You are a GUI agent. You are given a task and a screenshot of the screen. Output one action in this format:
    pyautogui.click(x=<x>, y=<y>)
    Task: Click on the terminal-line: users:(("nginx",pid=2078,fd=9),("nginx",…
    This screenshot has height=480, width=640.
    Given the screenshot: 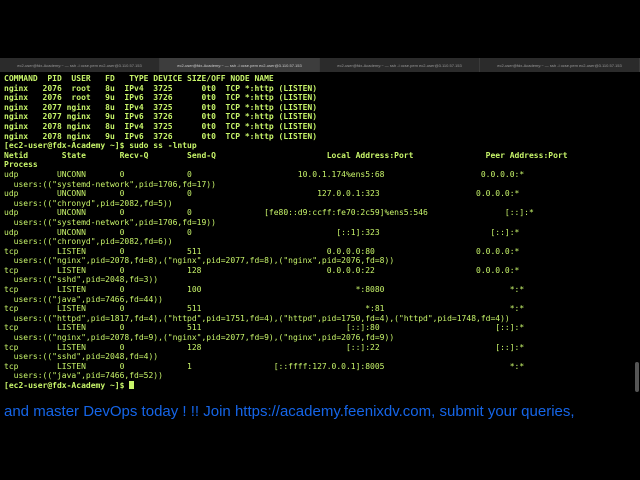 What is the action you would take?
    pyautogui.click(x=199, y=338)
    